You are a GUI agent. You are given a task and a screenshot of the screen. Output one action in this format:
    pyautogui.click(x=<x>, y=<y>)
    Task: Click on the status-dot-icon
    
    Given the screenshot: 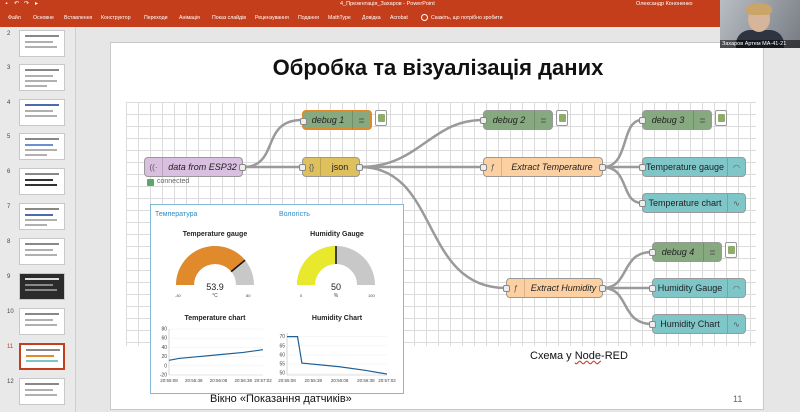 What is the action you would take?
    pyautogui.click(x=150, y=182)
    